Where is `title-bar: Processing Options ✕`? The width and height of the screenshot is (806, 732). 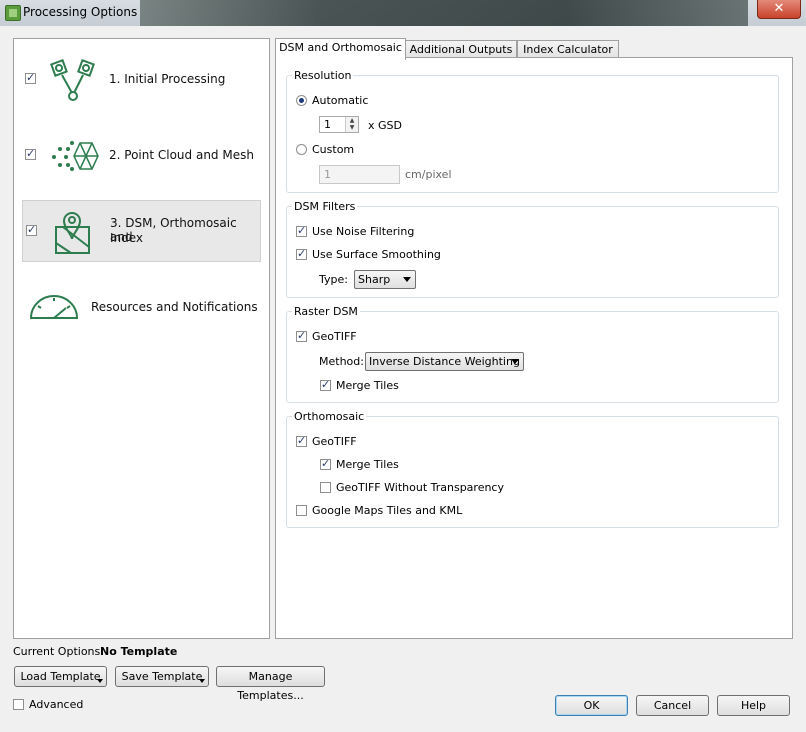
title-bar: Processing Options ✕ is located at coordinates (403, 13).